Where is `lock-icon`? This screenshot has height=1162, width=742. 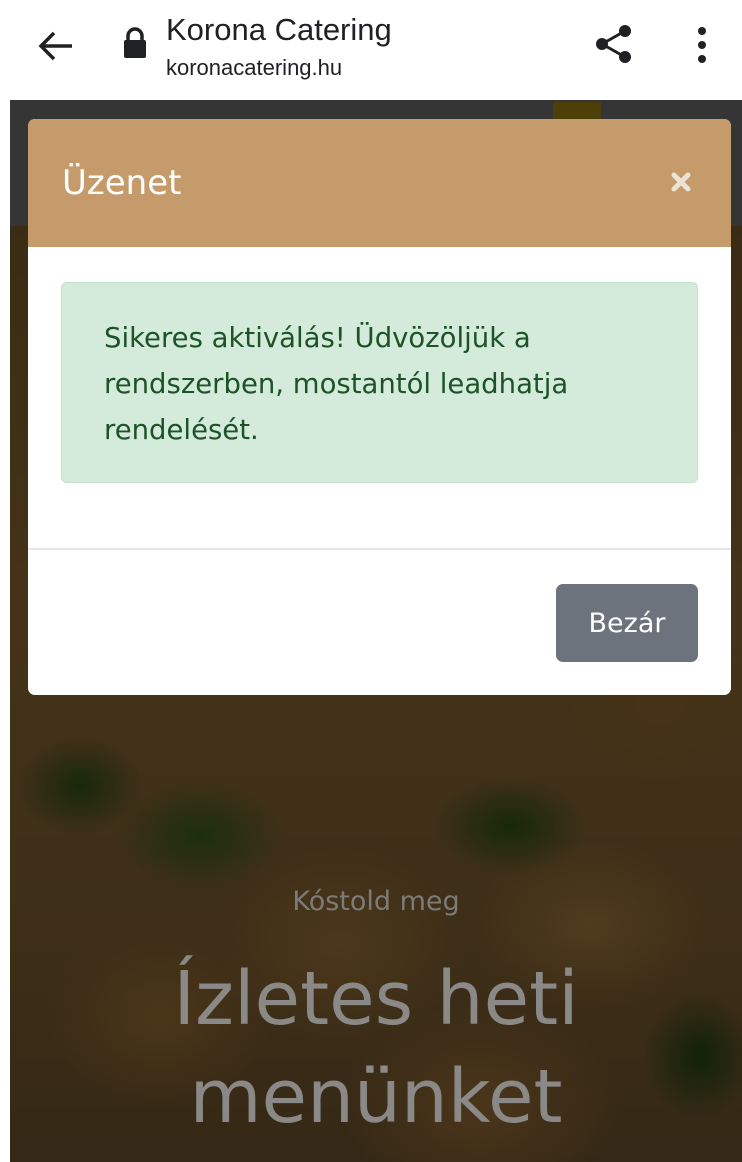
lock-icon is located at coordinates (135, 43).